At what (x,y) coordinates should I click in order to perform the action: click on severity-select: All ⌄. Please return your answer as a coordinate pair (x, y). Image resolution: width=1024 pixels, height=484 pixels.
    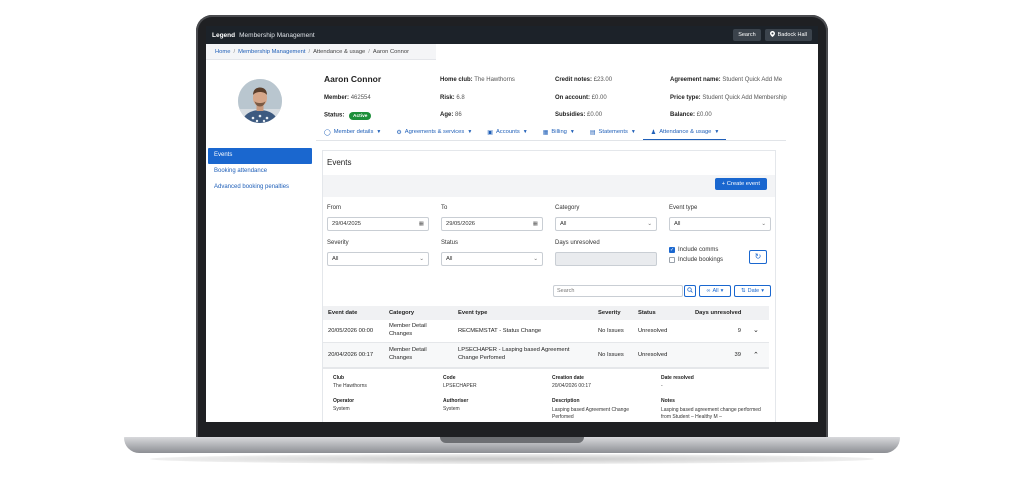
    Looking at the image, I should click on (378, 259).